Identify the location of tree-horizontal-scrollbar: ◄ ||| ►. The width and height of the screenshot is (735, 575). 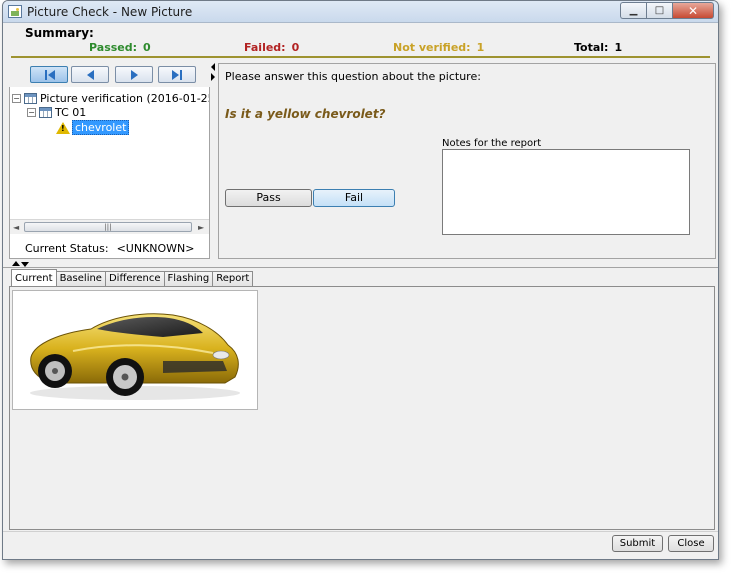
(109, 226).